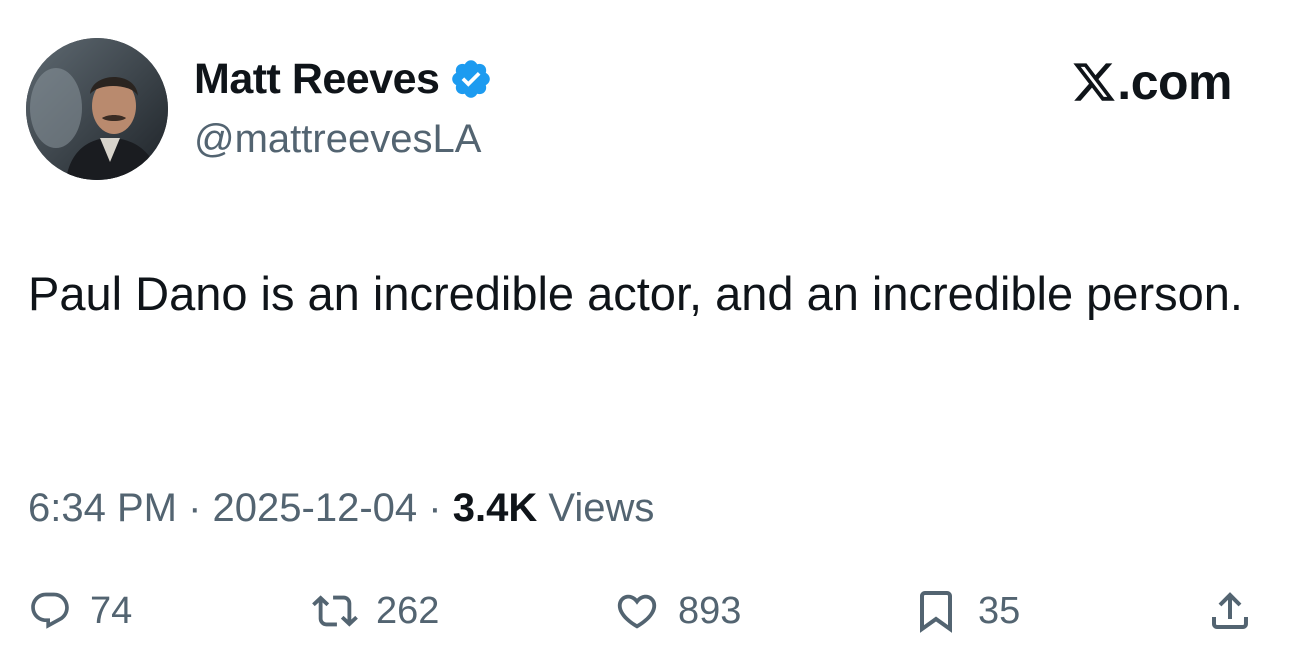 Image resolution: width=1290 pixels, height=657 pixels. What do you see at coordinates (637, 611) in the screenshot?
I see `heart-icon` at bounding box center [637, 611].